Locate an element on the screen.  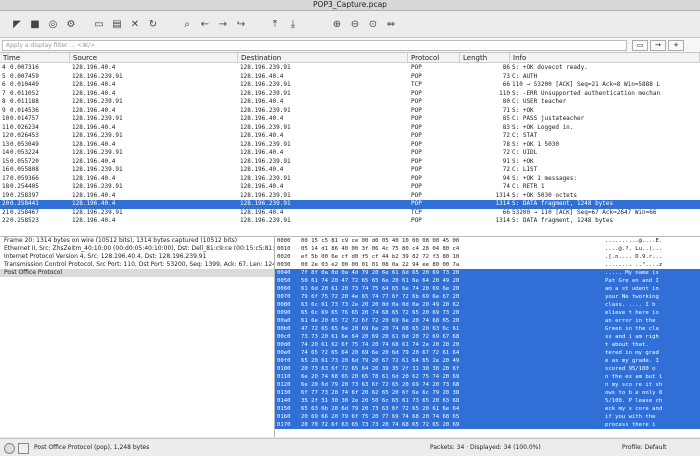
stop-icon: ■ is located at coordinates (35, 24).